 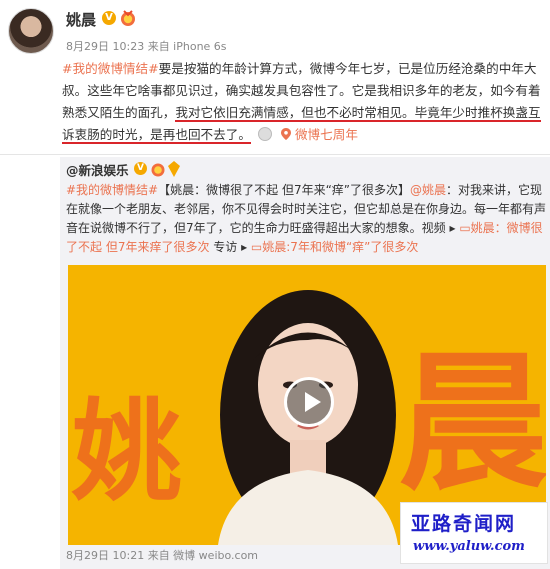 I want to click on calligraphy-left: 姚, so click(x=126, y=451).